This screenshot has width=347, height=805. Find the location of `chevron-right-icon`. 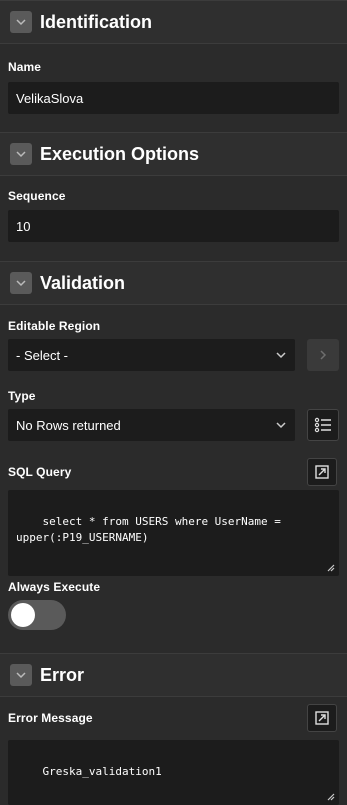

chevron-right-icon is located at coordinates (323, 355).